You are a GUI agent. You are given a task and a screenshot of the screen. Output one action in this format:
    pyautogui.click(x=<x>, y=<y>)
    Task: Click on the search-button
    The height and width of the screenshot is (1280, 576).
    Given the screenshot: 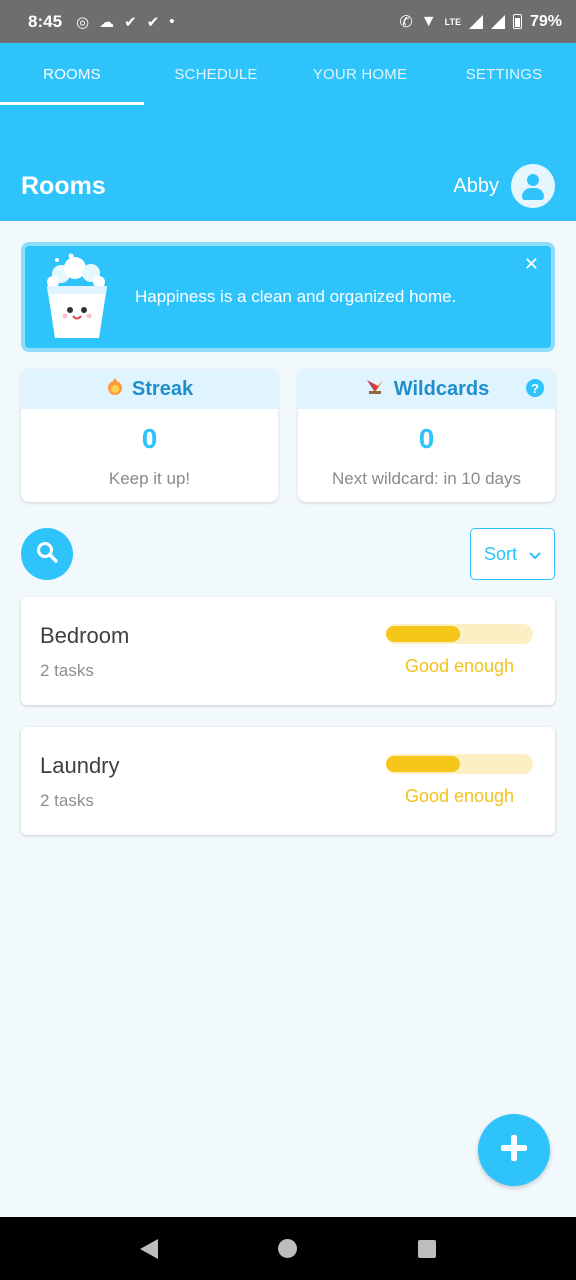 What is the action you would take?
    pyautogui.click(x=47, y=554)
    